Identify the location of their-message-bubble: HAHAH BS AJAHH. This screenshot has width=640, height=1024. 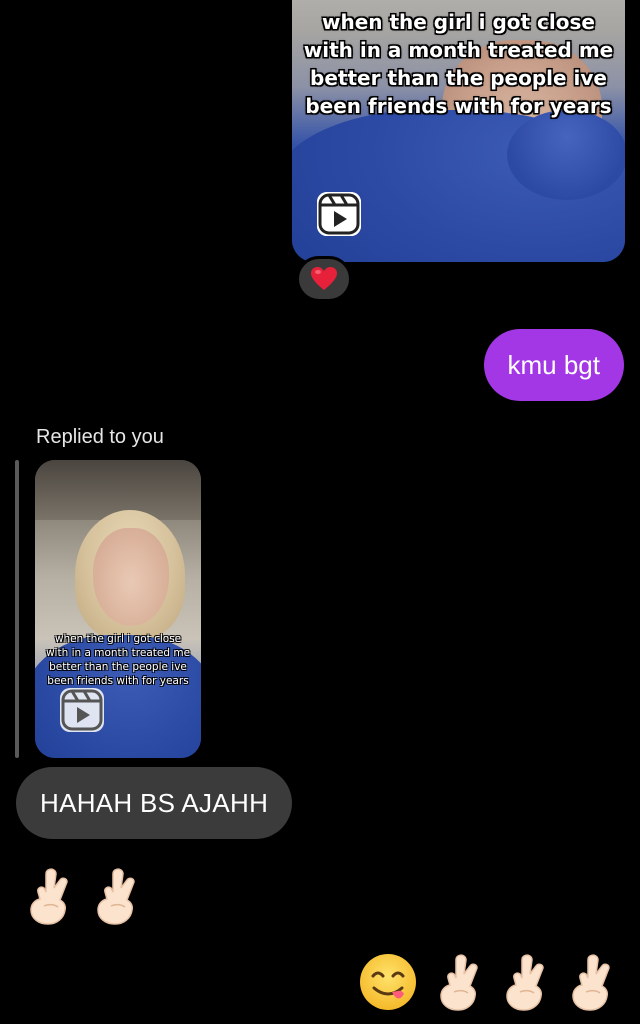
(154, 803).